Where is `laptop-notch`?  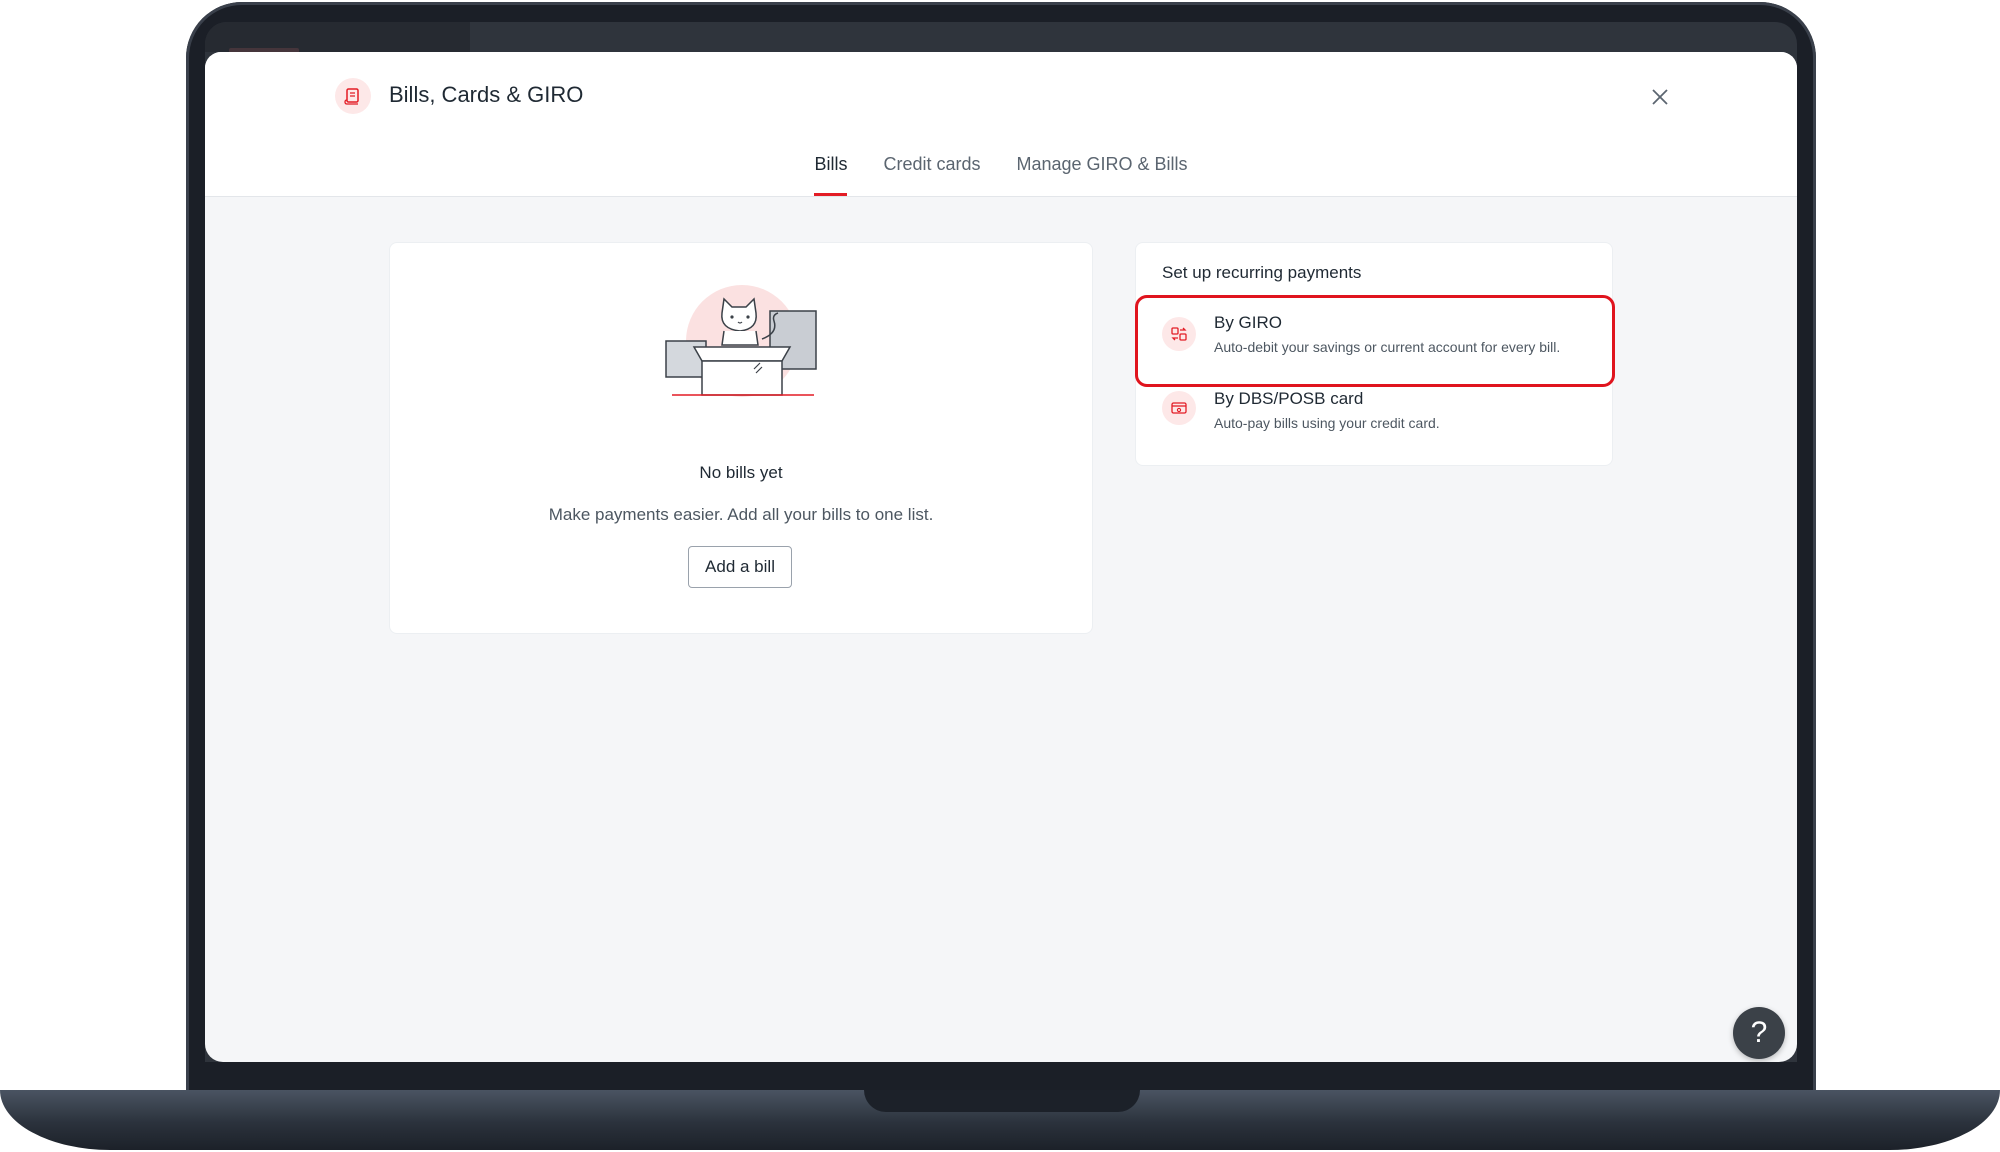 laptop-notch is located at coordinates (1002, 1101).